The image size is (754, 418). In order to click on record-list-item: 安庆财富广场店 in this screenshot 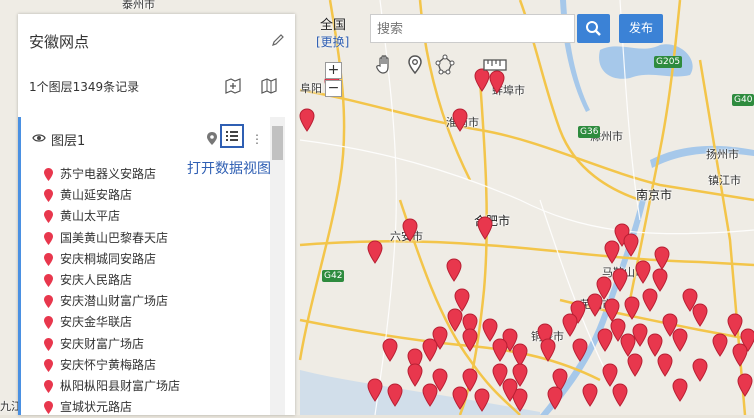, I will do `click(112, 344)`.